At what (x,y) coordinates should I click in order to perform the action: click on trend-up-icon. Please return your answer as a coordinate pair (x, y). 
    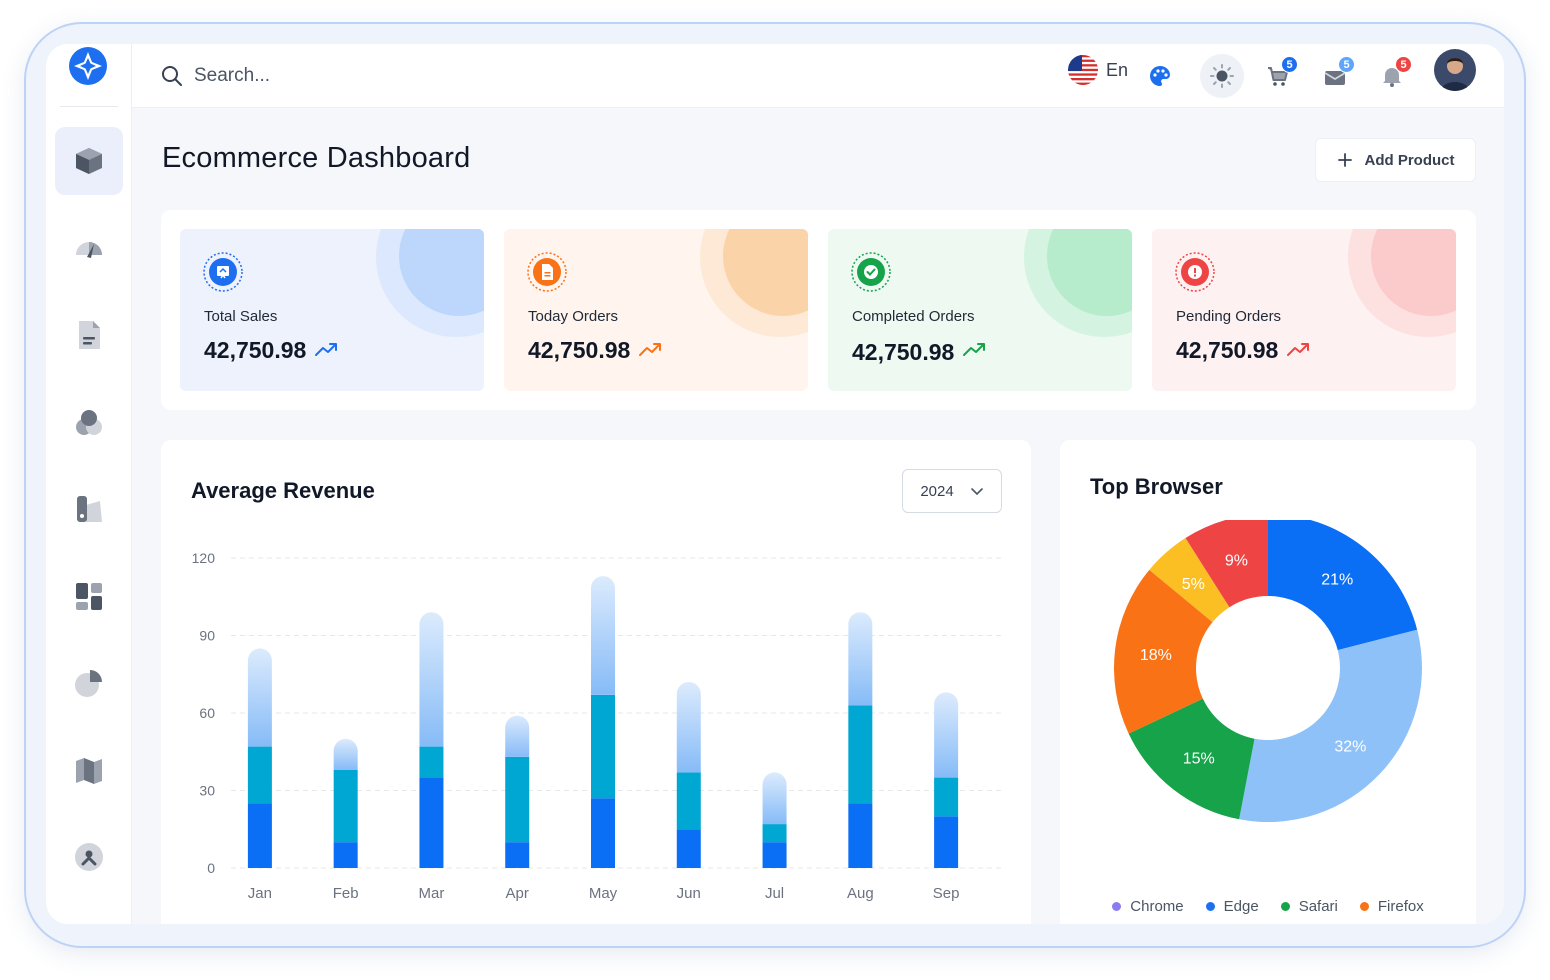
    Looking at the image, I should click on (650, 349).